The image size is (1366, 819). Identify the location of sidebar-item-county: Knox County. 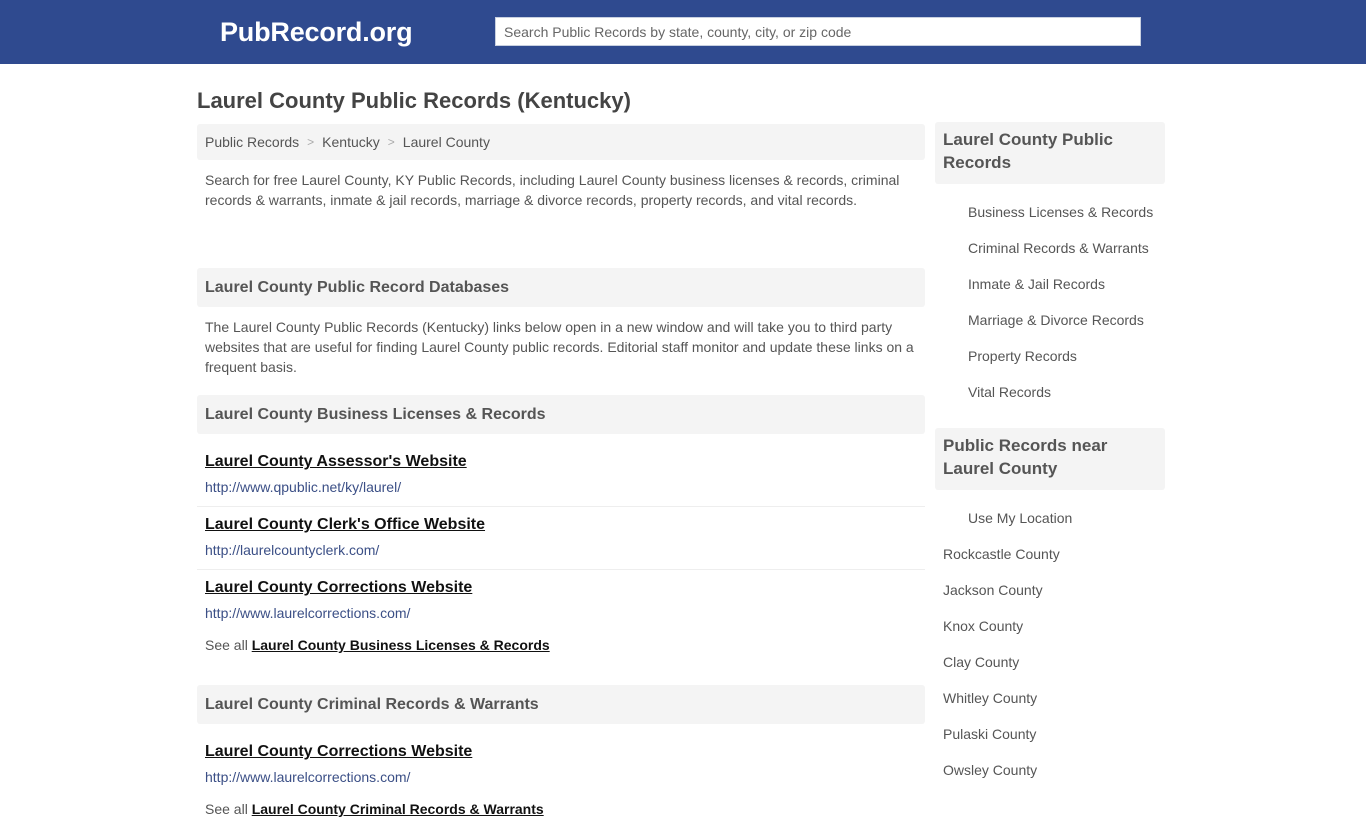
(1050, 626).